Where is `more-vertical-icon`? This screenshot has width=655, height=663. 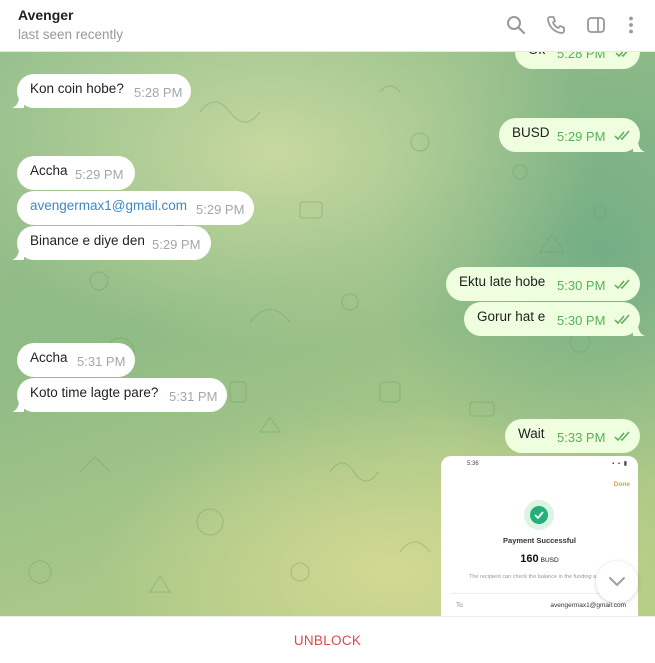 more-vertical-icon is located at coordinates (631, 25).